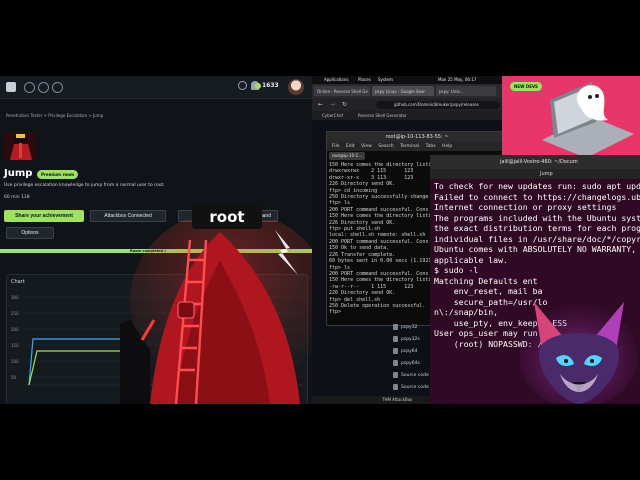 The image size is (640, 480). What do you see at coordinates (30, 233) in the screenshot?
I see `options-button: Options` at bounding box center [30, 233].